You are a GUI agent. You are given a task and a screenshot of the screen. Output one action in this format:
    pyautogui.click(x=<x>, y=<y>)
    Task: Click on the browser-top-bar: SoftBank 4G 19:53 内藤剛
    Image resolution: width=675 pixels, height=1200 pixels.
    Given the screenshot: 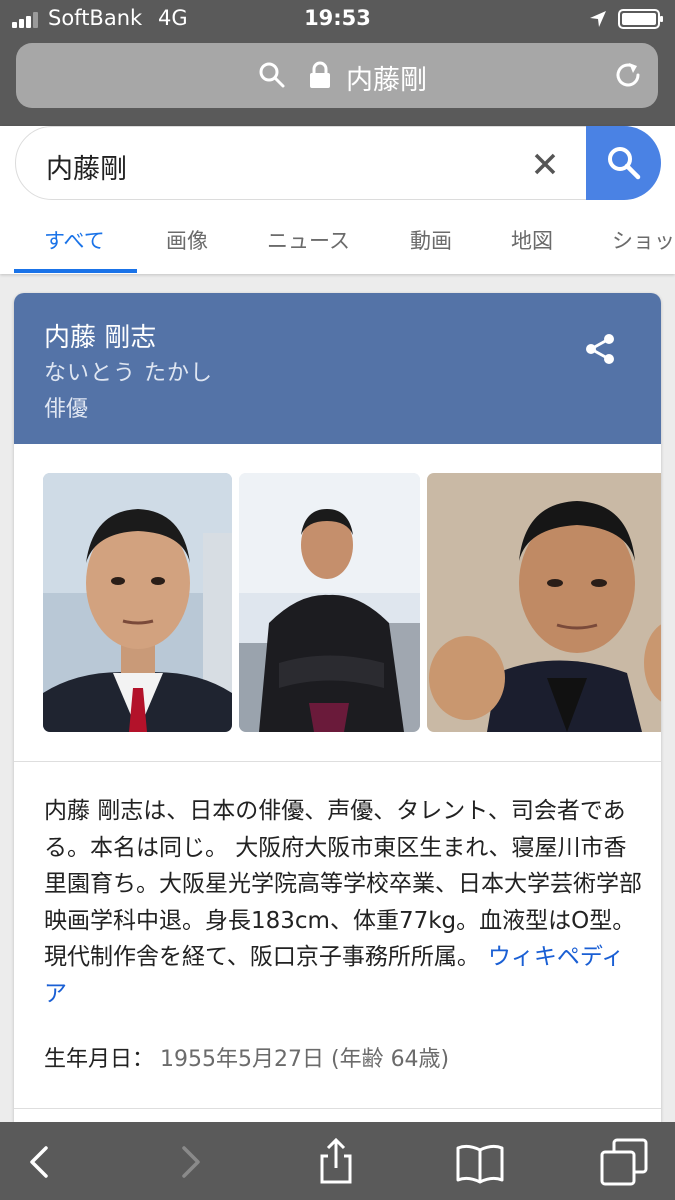 What is the action you would take?
    pyautogui.click(x=337, y=63)
    